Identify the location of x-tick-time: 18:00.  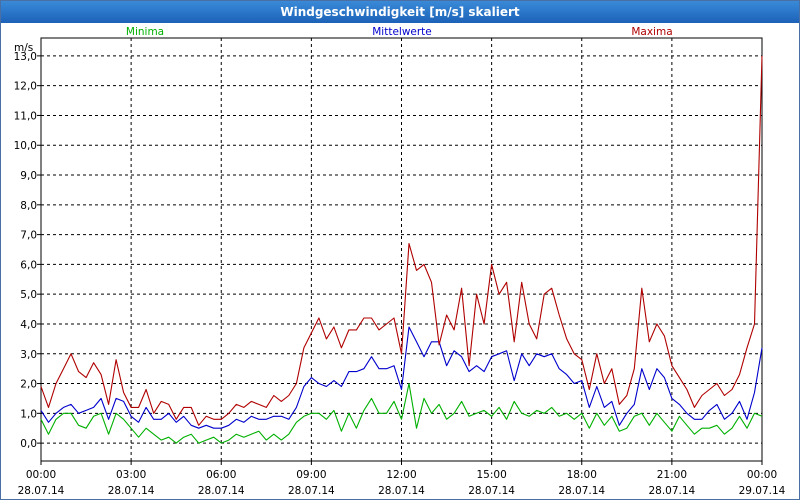
(582, 475).